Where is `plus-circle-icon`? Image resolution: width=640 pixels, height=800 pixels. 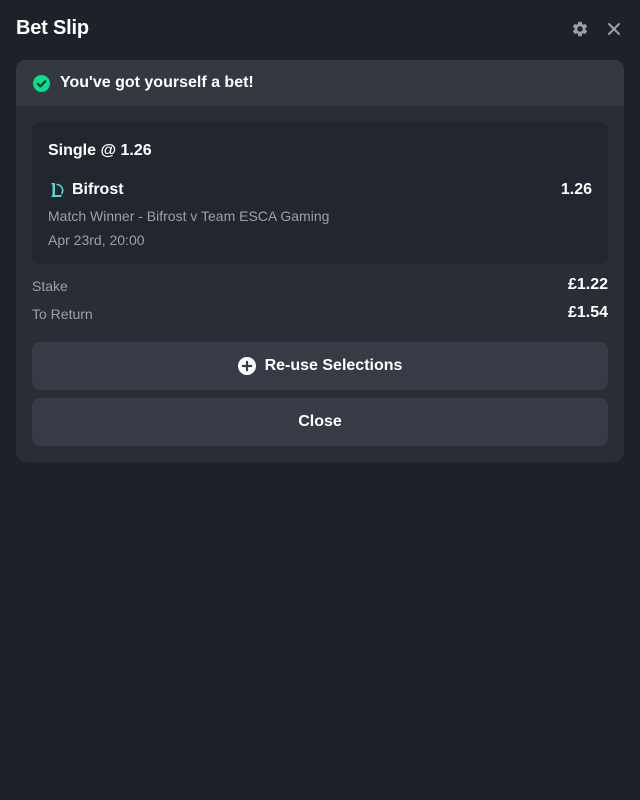
plus-circle-icon is located at coordinates (246, 366).